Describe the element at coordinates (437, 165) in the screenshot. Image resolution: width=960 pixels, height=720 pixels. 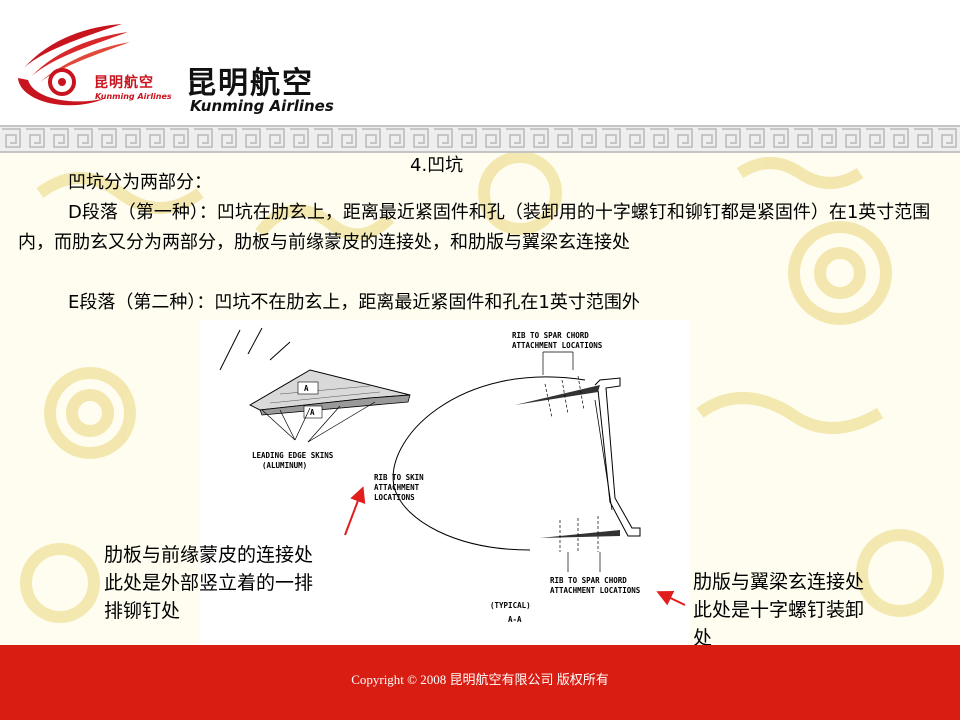
I see `slide-title: 4.凹坑` at that location.